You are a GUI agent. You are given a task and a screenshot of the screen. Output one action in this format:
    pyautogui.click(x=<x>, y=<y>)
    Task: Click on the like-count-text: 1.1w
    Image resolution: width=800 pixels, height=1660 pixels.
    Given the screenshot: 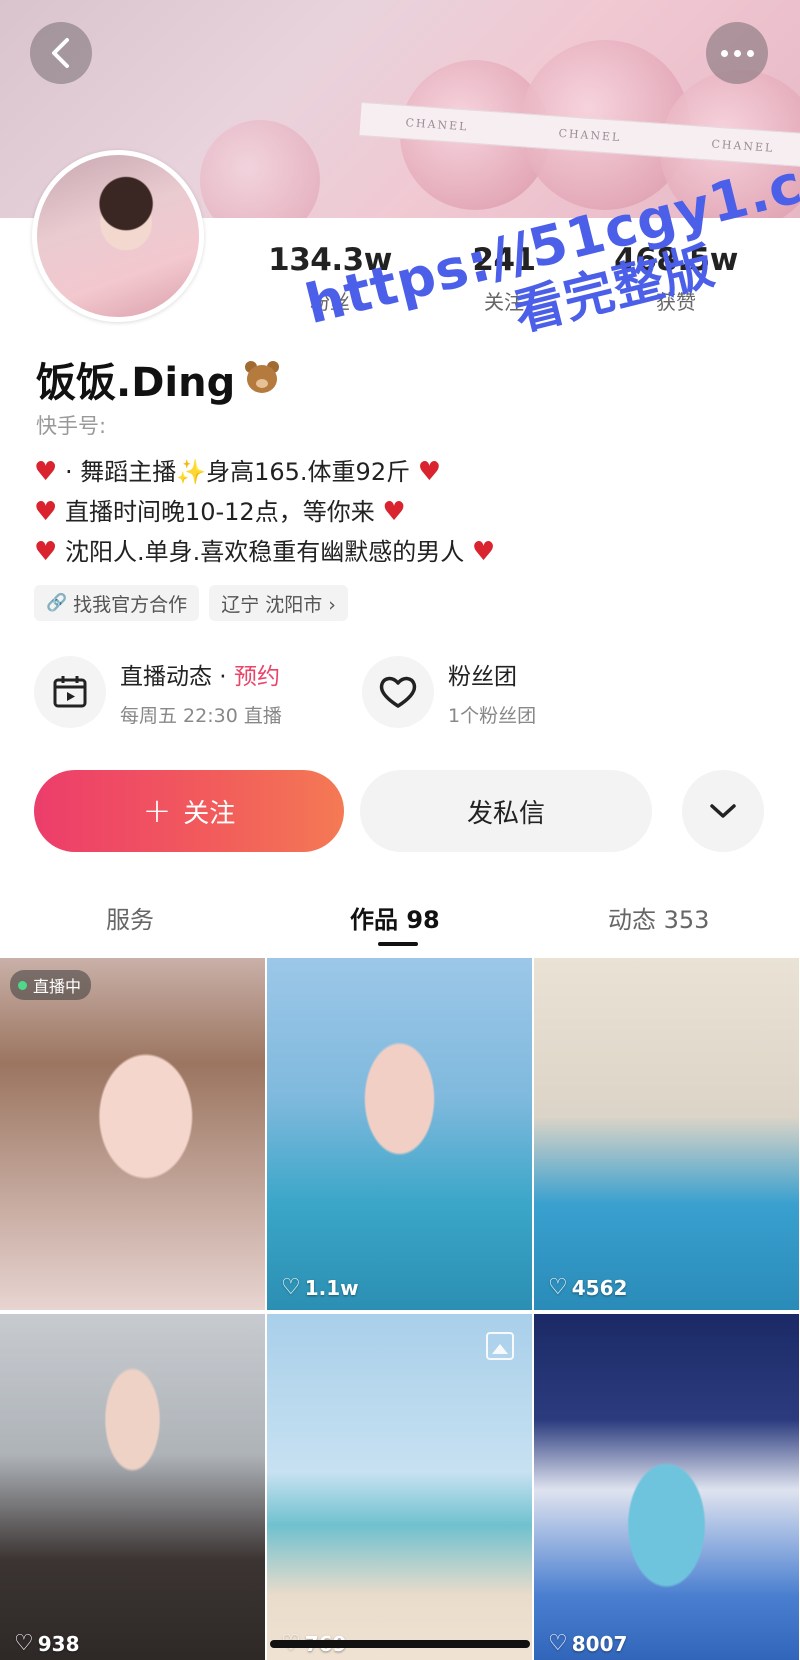 What is the action you would take?
    pyautogui.click(x=331, y=1287)
    